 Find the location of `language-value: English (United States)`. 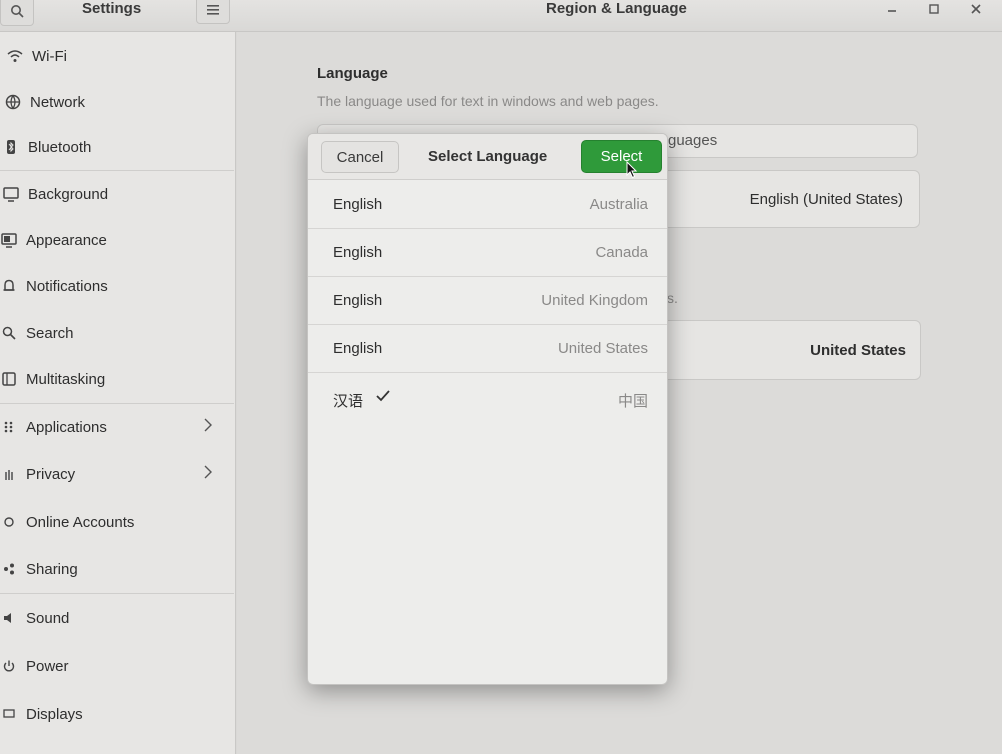

language-value: English (United States) is located at coordinates (826, 199).